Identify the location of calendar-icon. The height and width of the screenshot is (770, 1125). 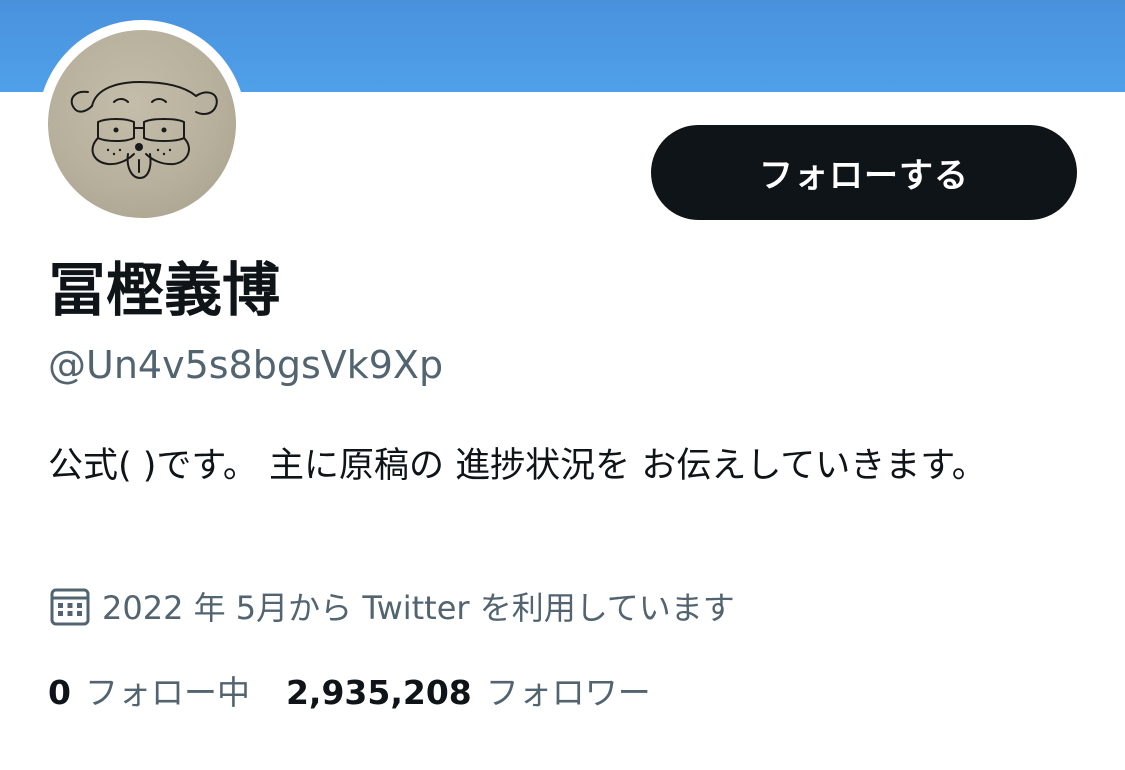
(70, 607).